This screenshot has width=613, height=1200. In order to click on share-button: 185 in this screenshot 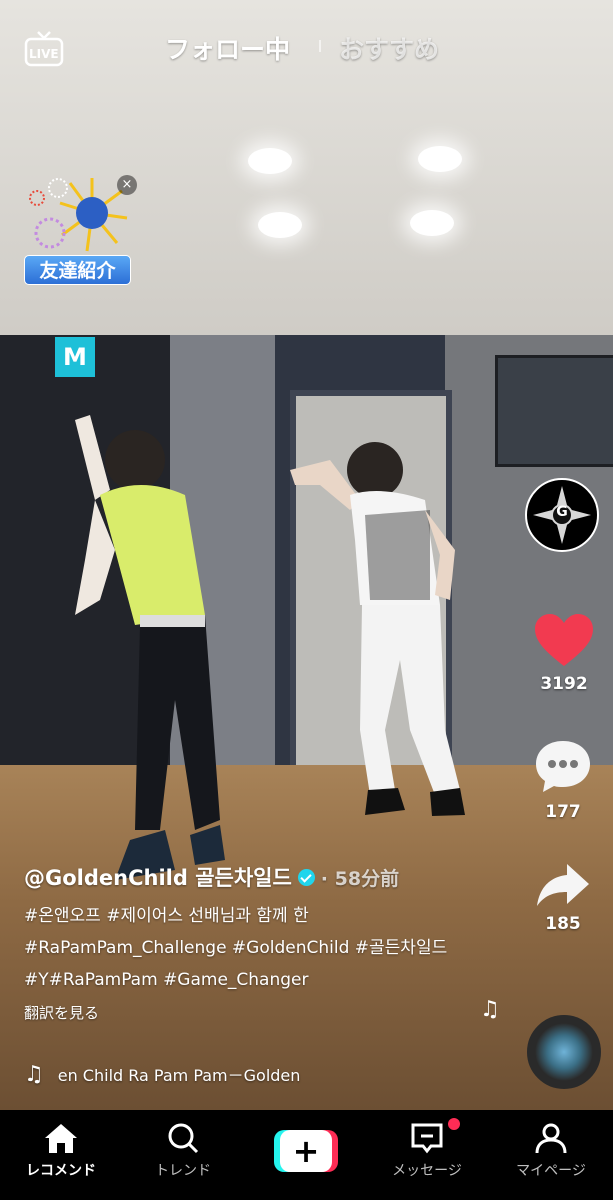, I will do `click(563, 898)`.